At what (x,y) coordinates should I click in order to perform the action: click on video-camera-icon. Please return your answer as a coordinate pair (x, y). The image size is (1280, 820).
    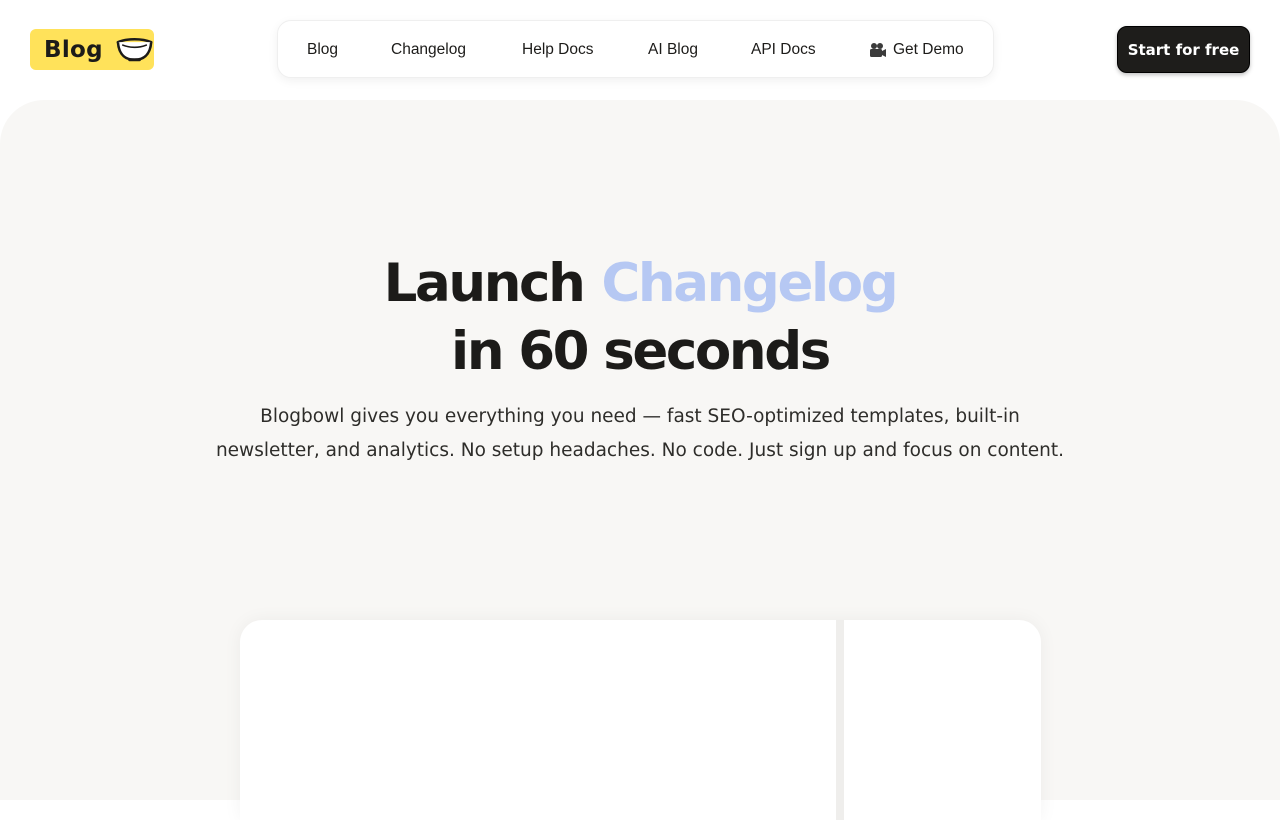
    Looking at the image, I should click on (878, 50).